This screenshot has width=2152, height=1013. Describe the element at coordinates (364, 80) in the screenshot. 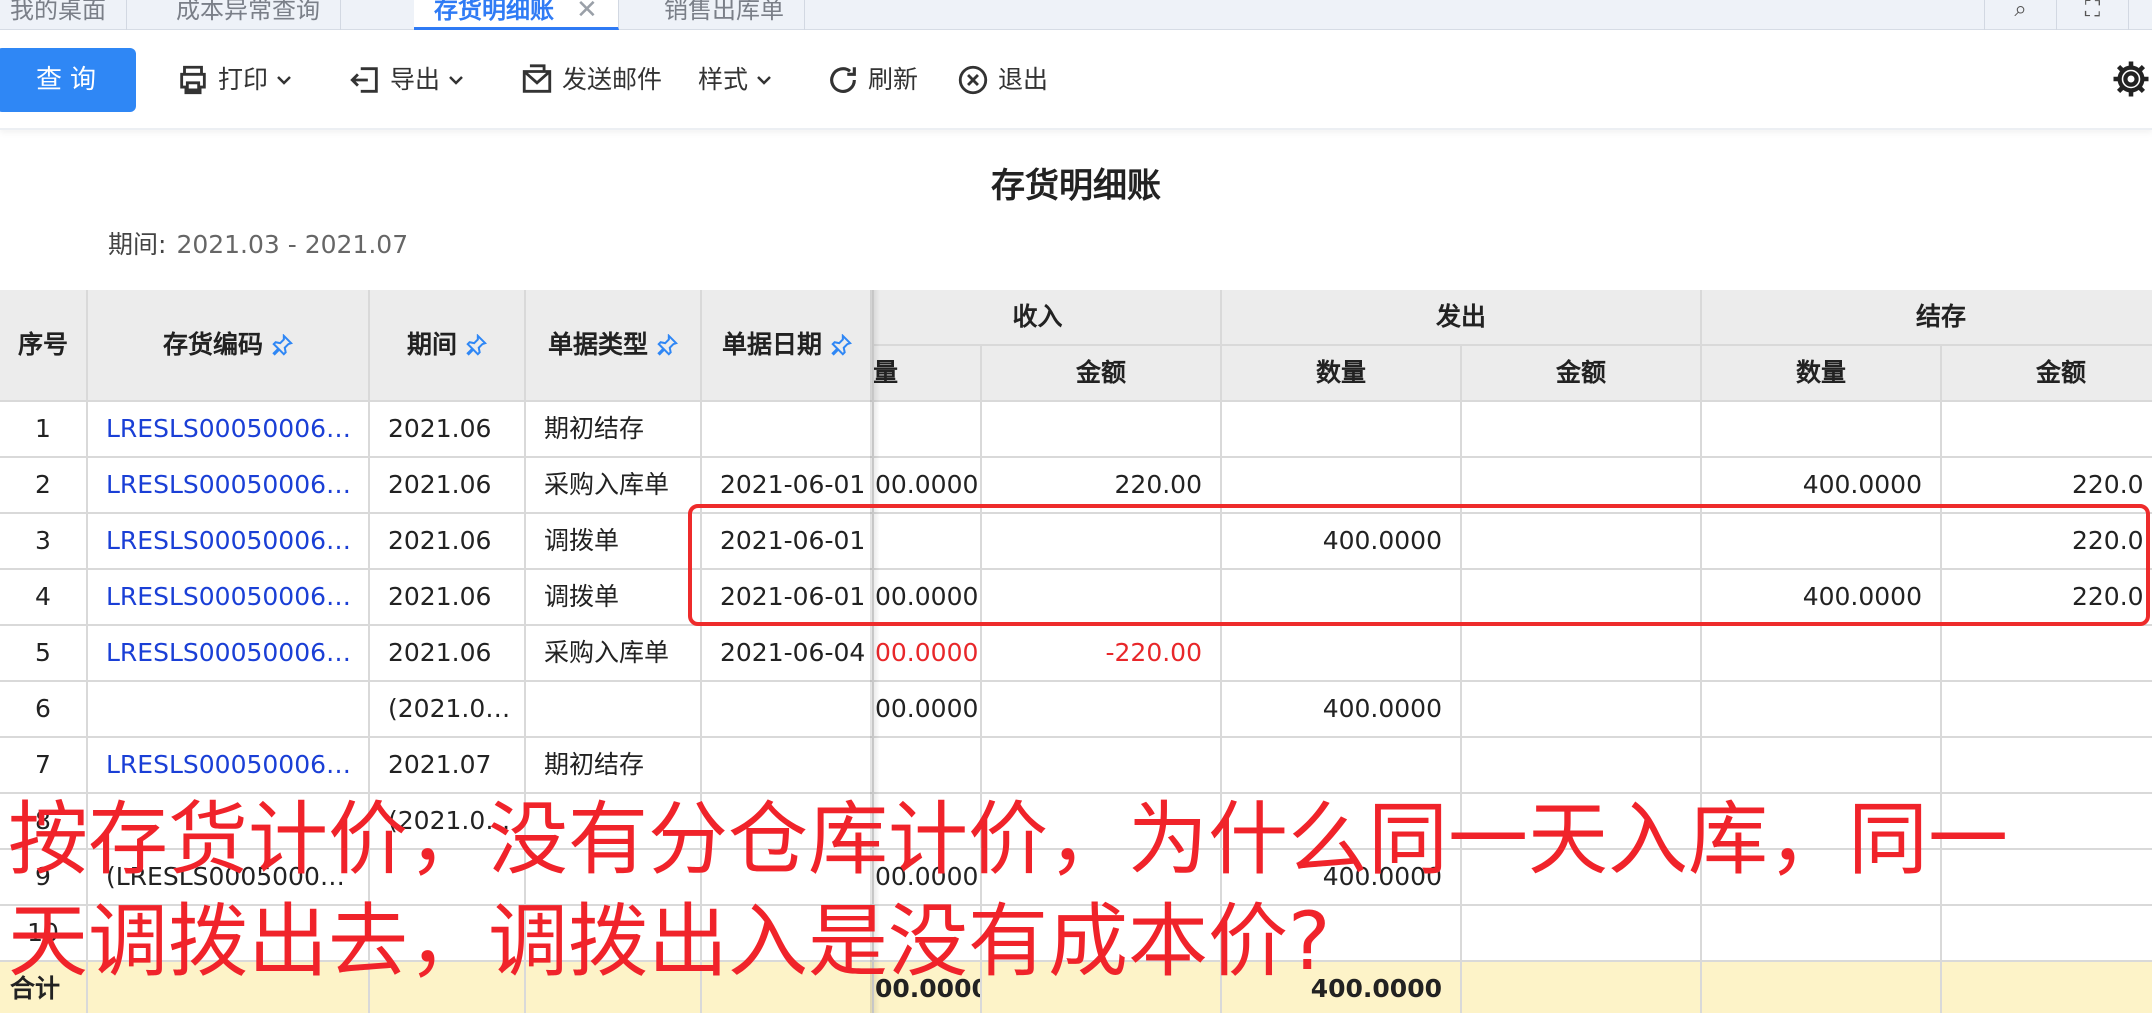

I see `export-icon` at that location.